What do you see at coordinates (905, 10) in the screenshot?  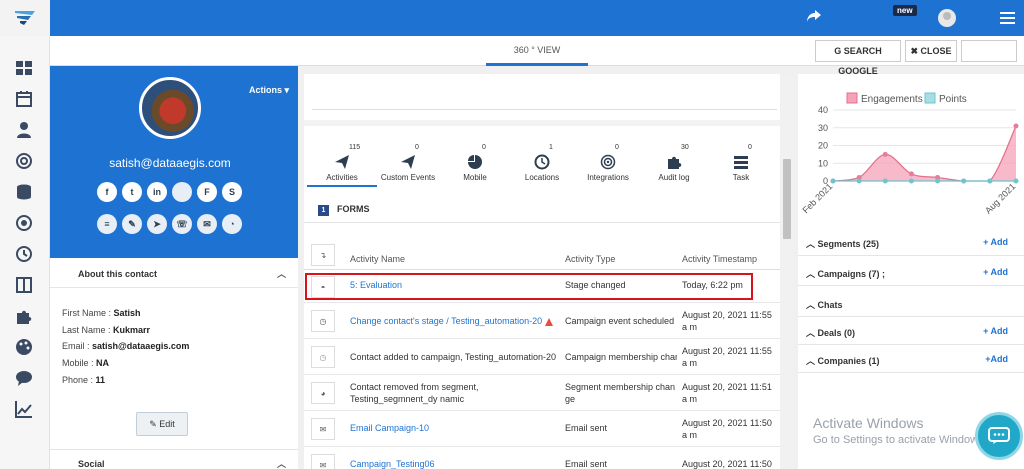 I see `new-badge: new` at bounding box center [905, 10].